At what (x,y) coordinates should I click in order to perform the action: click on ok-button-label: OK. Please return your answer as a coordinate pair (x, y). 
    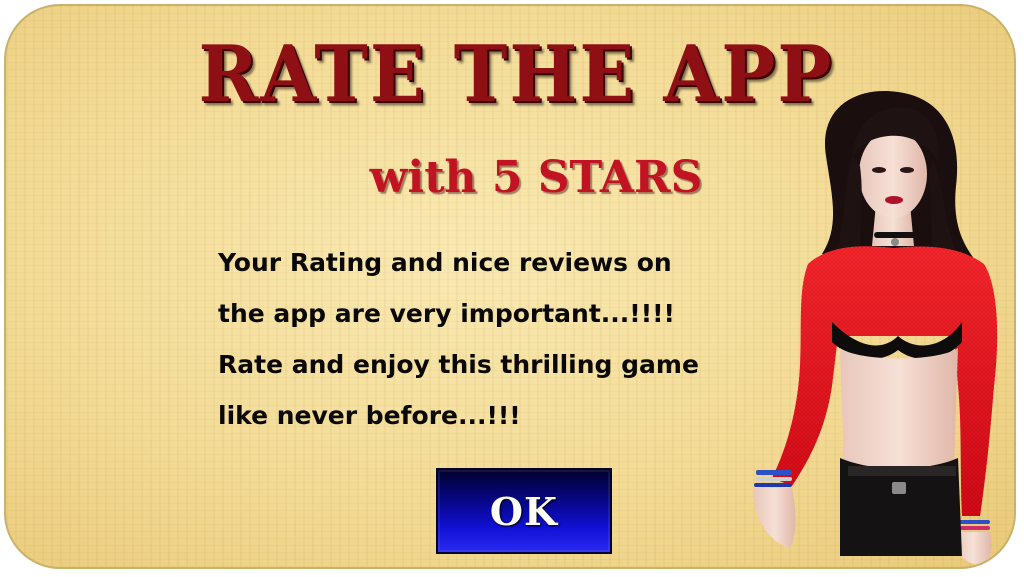
    Looking at the image, I should click on (524, 511).